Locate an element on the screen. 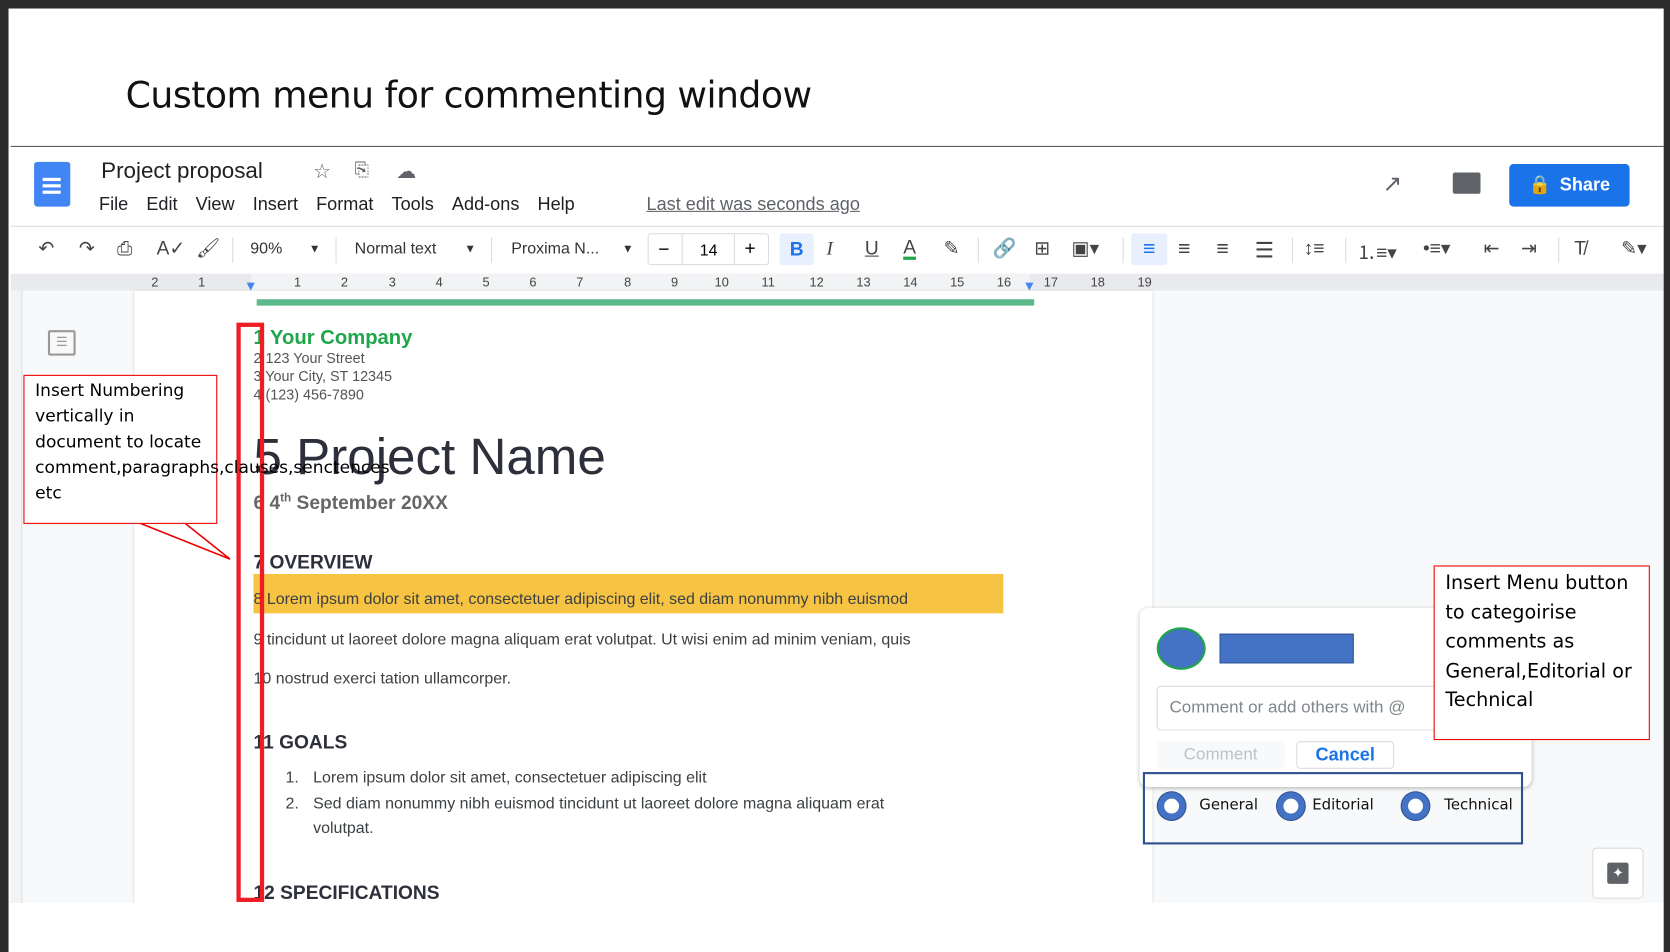  docs-logo is located at coordinates (52, 184).